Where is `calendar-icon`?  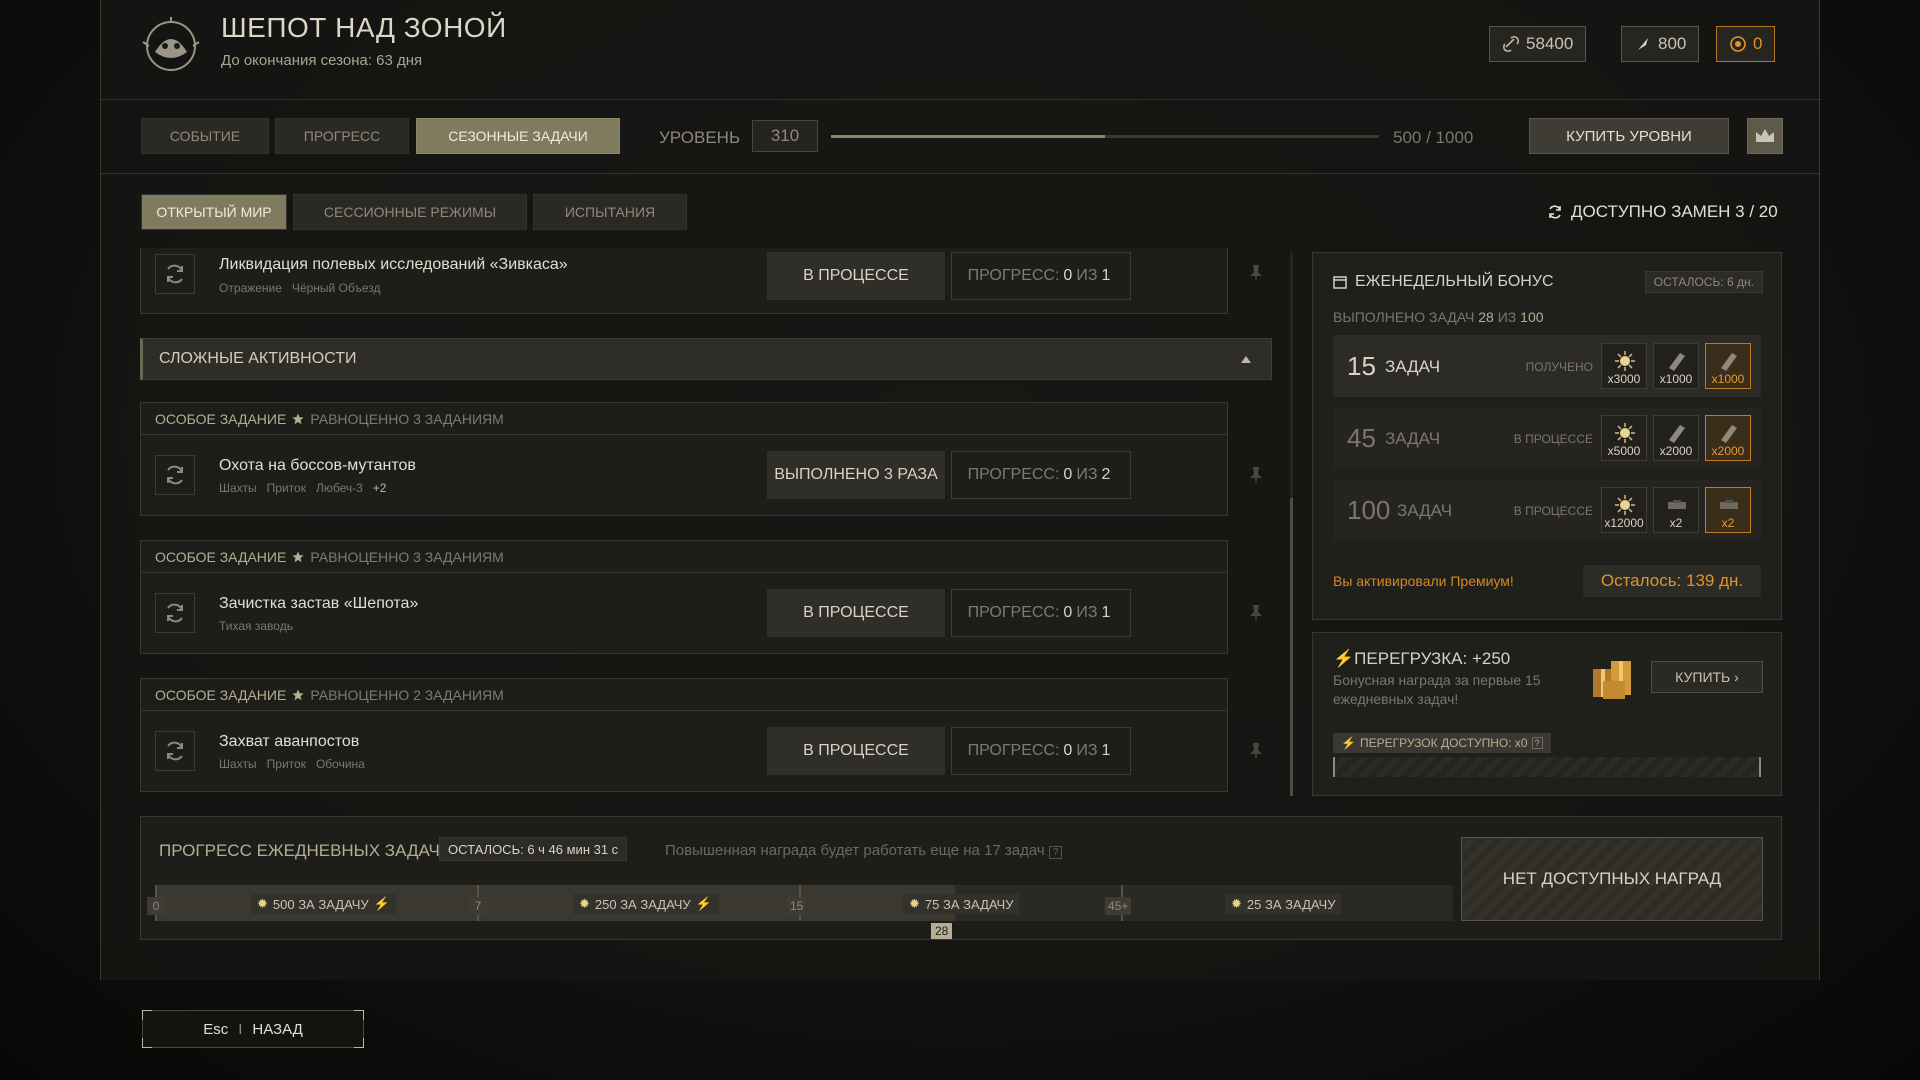 calendar-icon is located at coordinates (1340, 282).